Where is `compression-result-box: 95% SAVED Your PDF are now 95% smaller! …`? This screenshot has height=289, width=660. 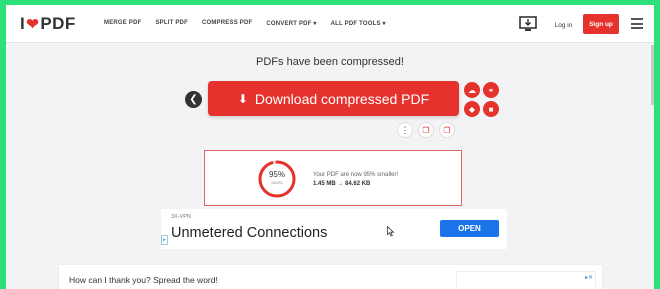 compression-result-box: 95% SAVED Your PDF are now 95% smaller! … is located at coordinates (333, 178).